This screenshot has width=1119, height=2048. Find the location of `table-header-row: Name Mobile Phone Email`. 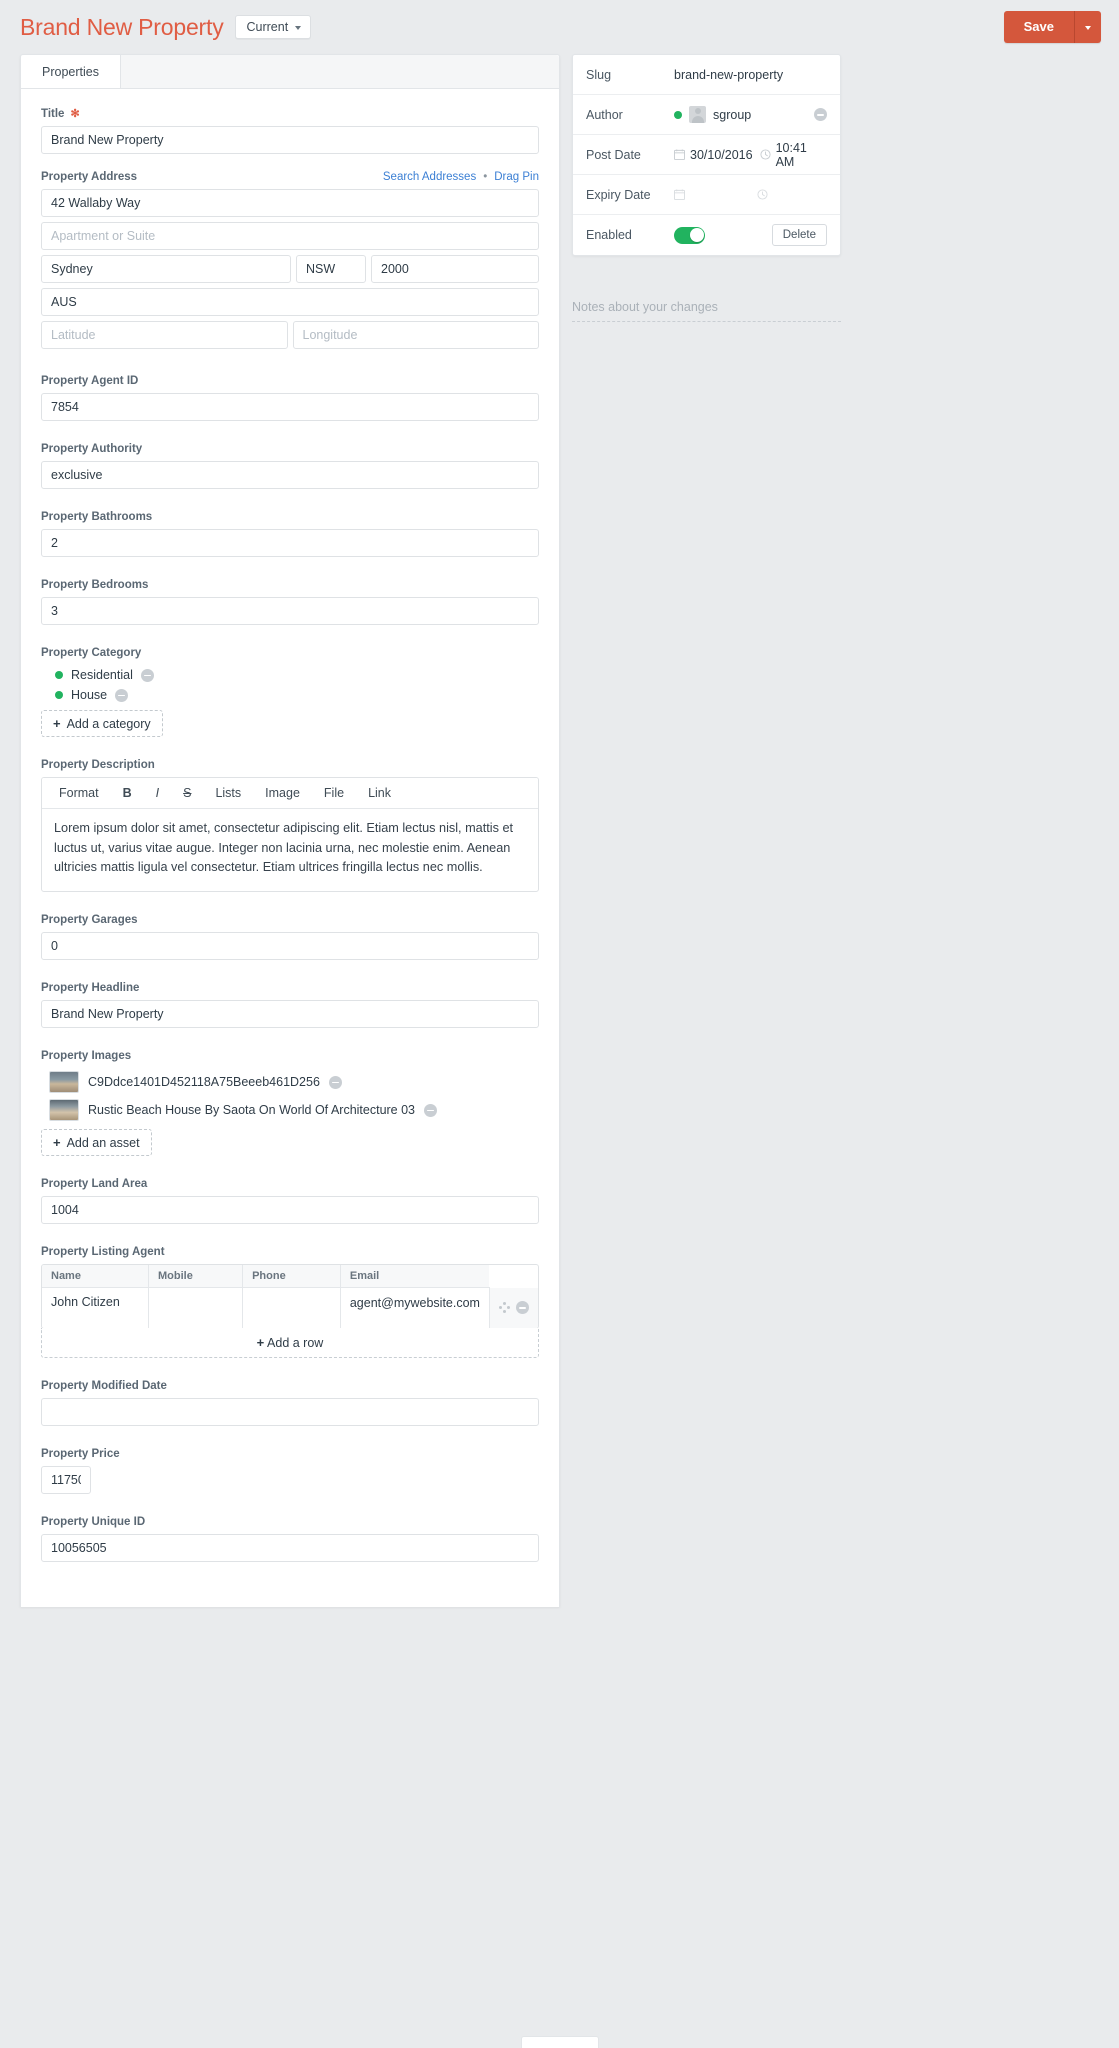

table-header-row: Name Mobile Phone Email is located at coordinates (290, 1277).